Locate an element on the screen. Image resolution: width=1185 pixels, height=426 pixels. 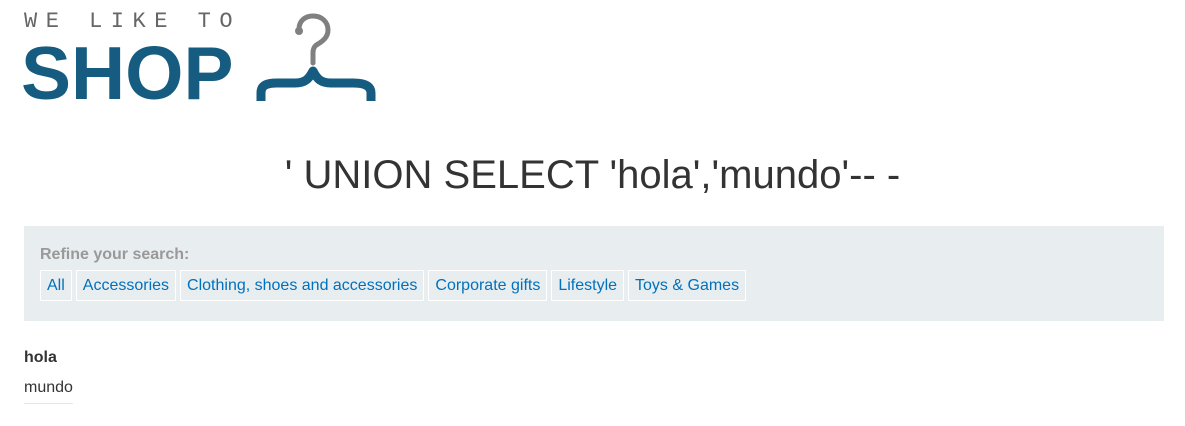
result-body: mundo is located at coordinates (48, 391).